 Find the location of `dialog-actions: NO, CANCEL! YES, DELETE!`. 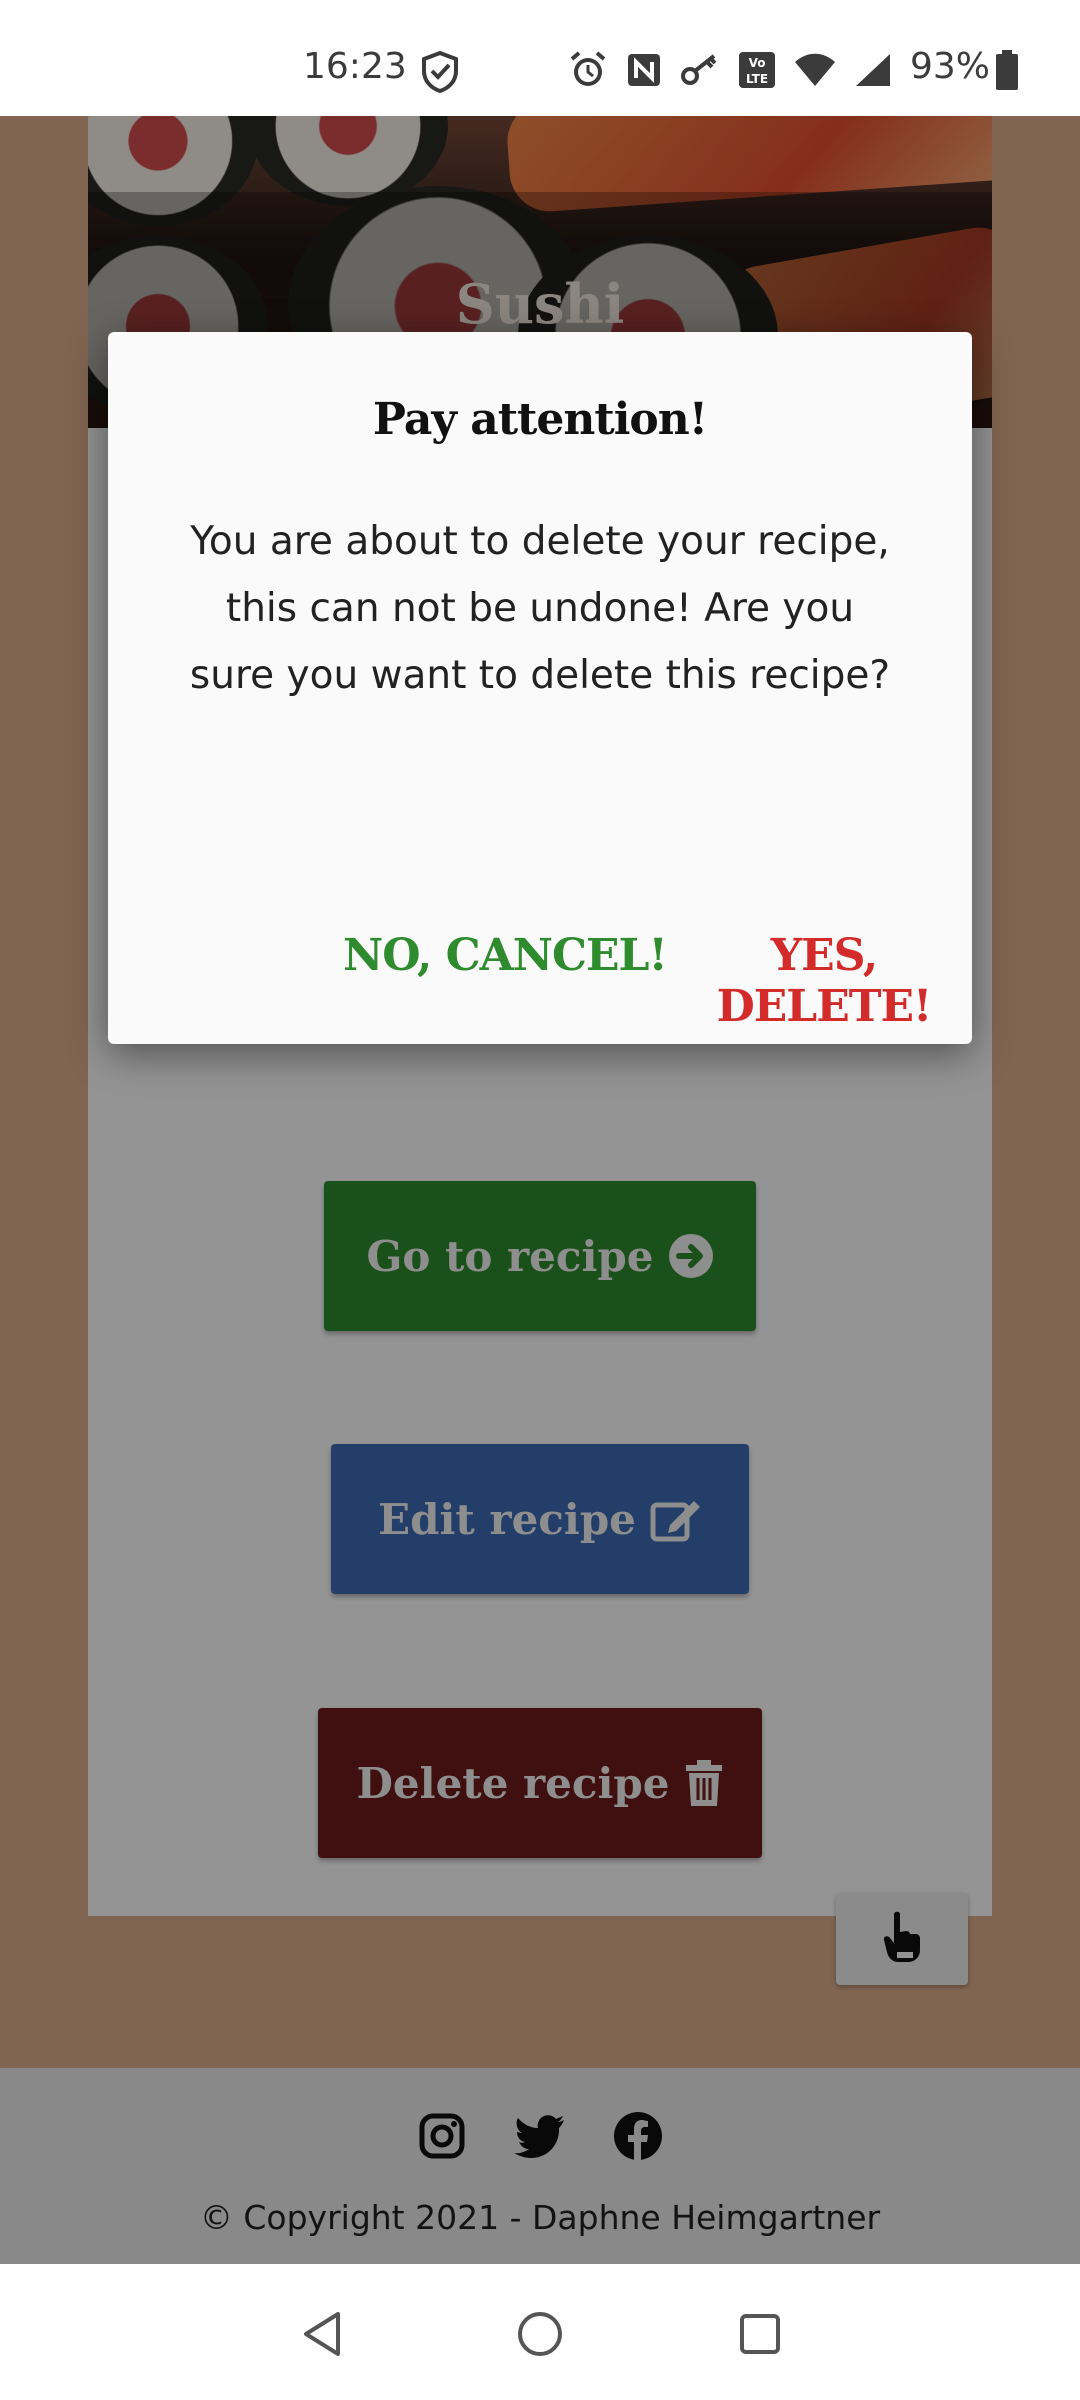

dialog-actions: NO, CANCEL! YES, DELETE! is located at coordinates (540, 981).